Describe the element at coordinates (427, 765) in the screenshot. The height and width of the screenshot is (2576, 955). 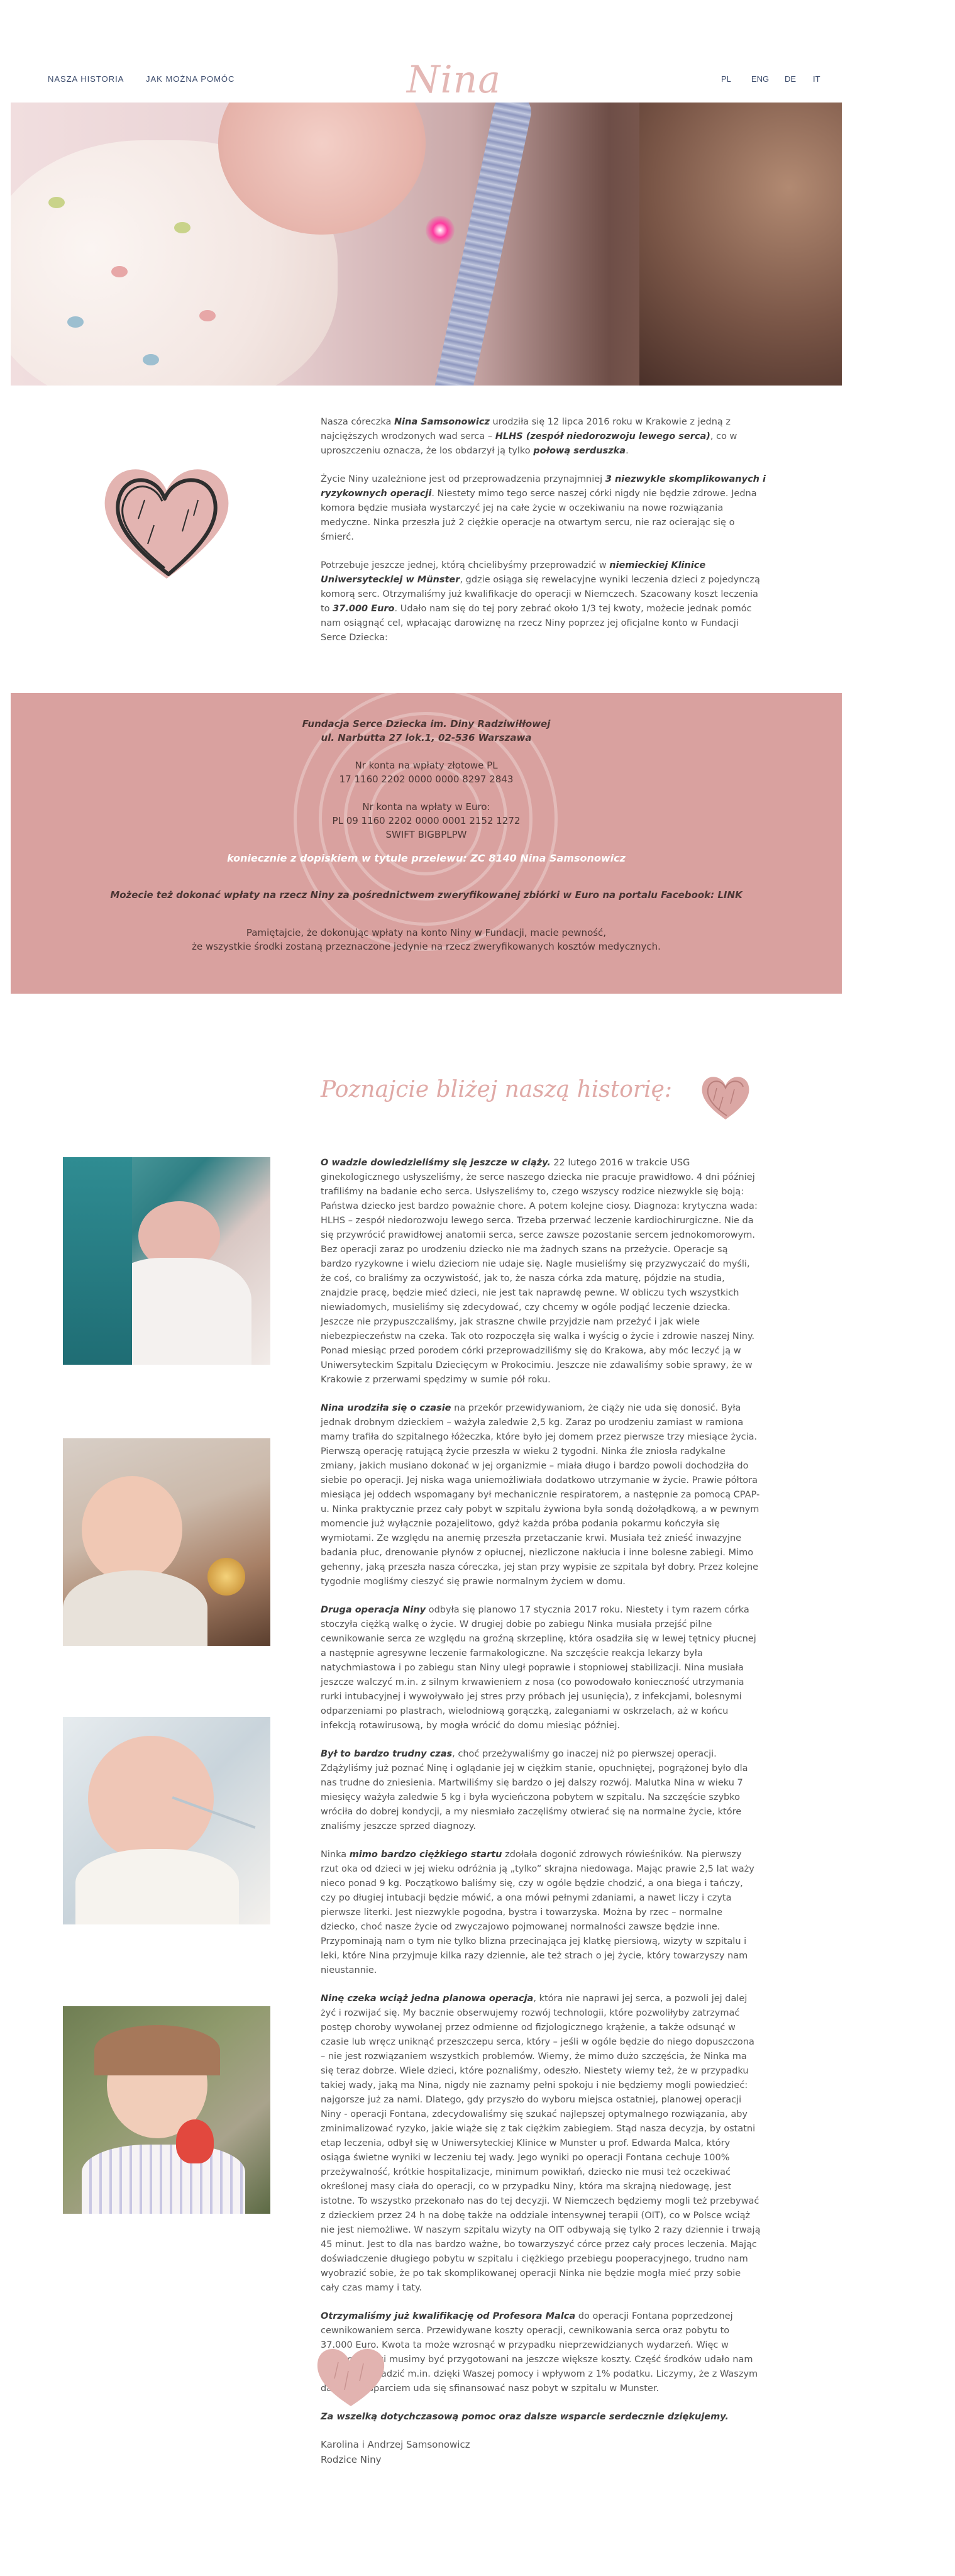
I see `pln-account-label: Nr konta na wpłaty złotowe PL` at that location.